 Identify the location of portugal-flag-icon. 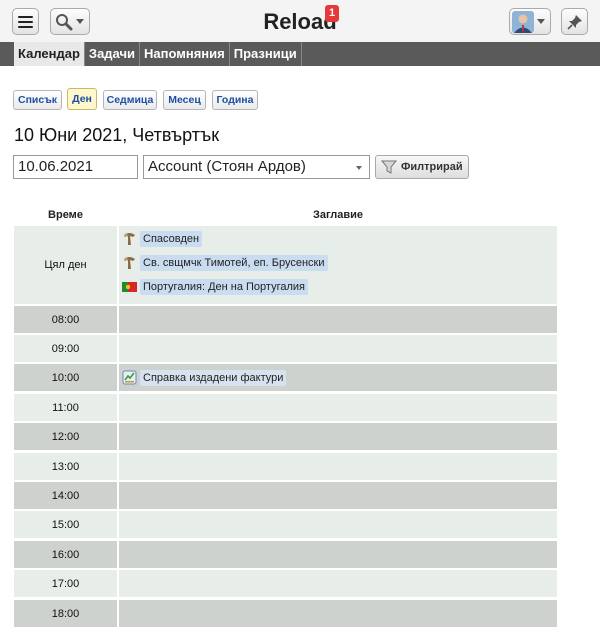
(129, 287).